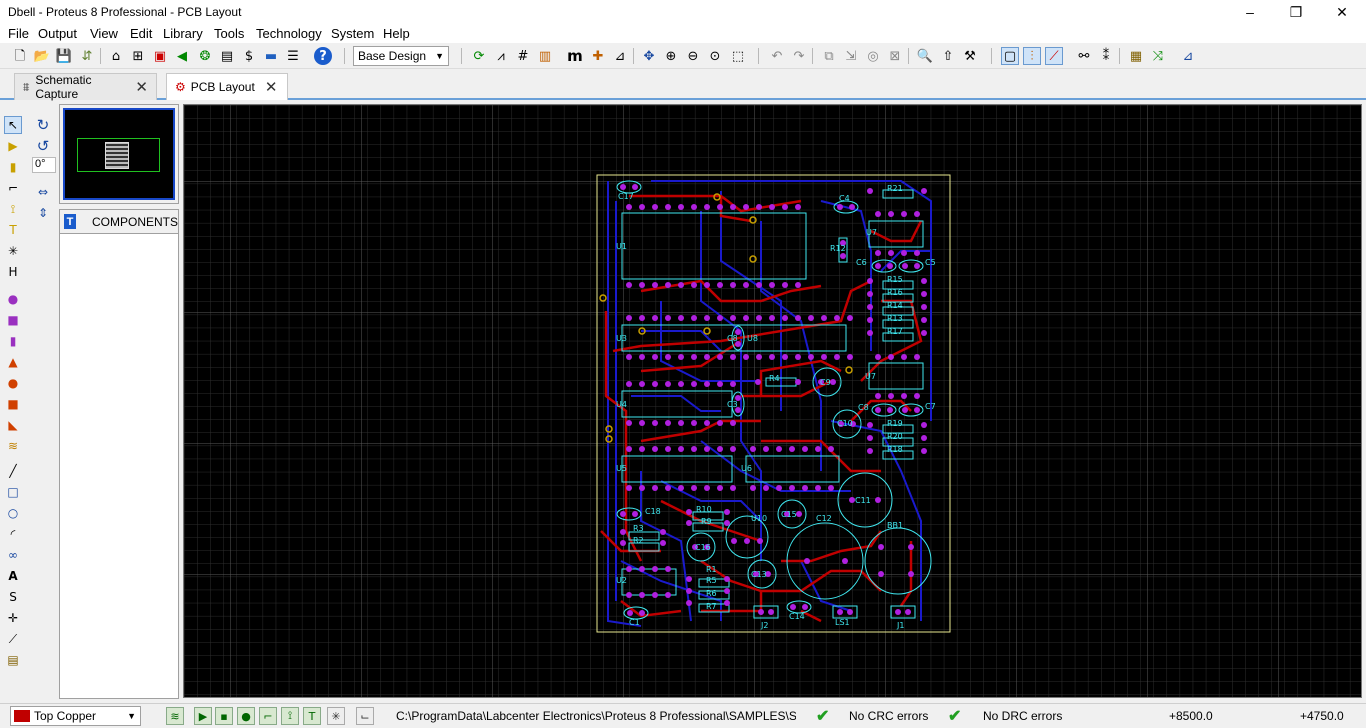 The height and width of the screenshot is (728, 1366). Describe the element at coordinates (160, 56) in the screenshot. I see `pcb-icon: ▣` at that location.